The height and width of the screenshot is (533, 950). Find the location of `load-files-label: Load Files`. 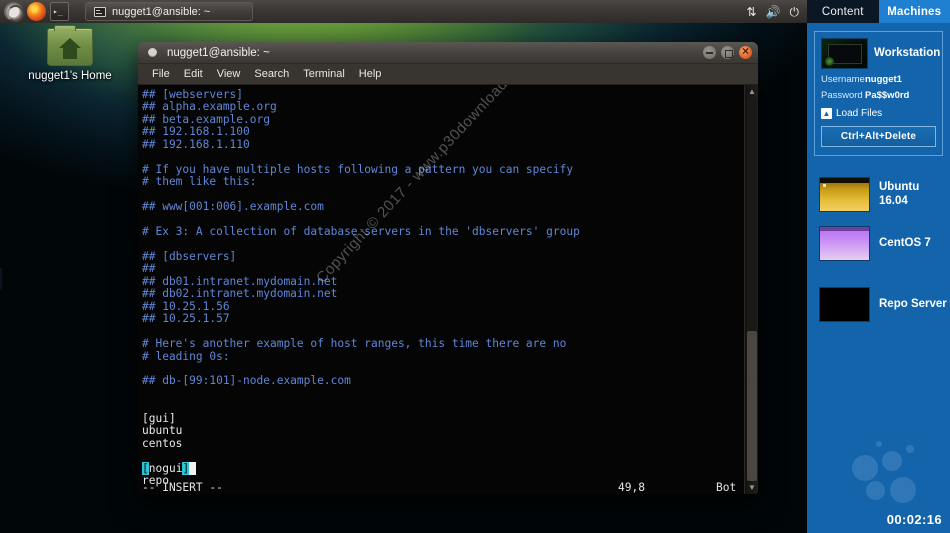

load-files-label: Load Files is located at coordinates (859, 113).